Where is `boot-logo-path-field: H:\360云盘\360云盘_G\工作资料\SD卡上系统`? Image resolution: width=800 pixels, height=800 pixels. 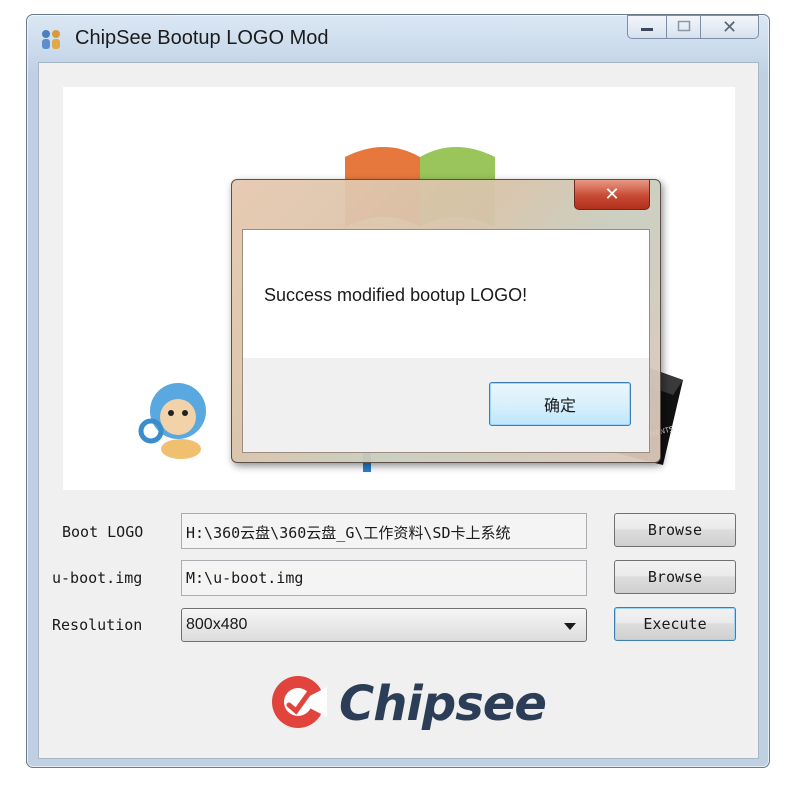
boot-logo-path-field: H:\360云盘\360云盘_G\工作资料\SD卡上系统 is located at coordinates (384, 531).